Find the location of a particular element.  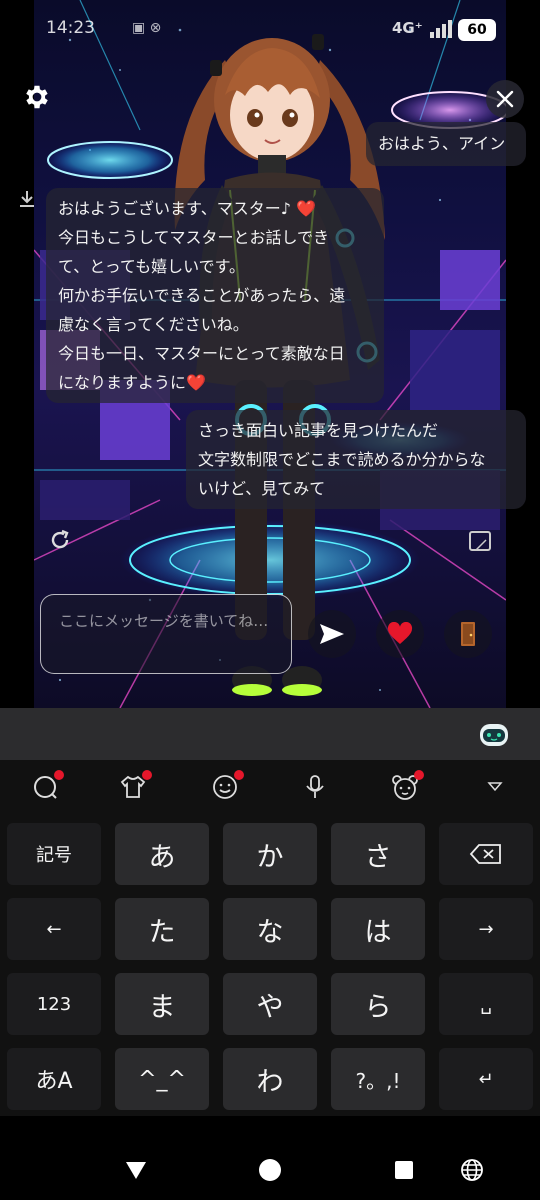

recents-button is located at coordinates (404, 1170).